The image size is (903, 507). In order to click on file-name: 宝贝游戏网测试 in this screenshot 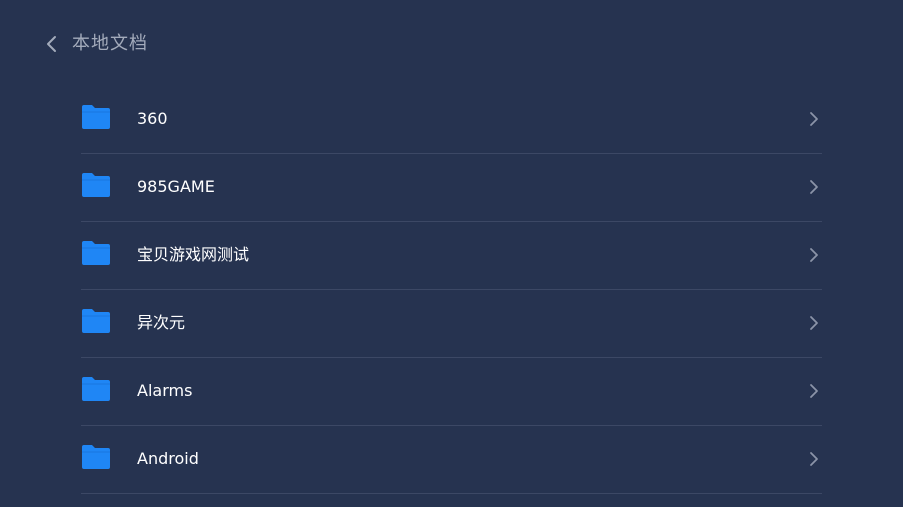, I will do `click(193, 254)`.